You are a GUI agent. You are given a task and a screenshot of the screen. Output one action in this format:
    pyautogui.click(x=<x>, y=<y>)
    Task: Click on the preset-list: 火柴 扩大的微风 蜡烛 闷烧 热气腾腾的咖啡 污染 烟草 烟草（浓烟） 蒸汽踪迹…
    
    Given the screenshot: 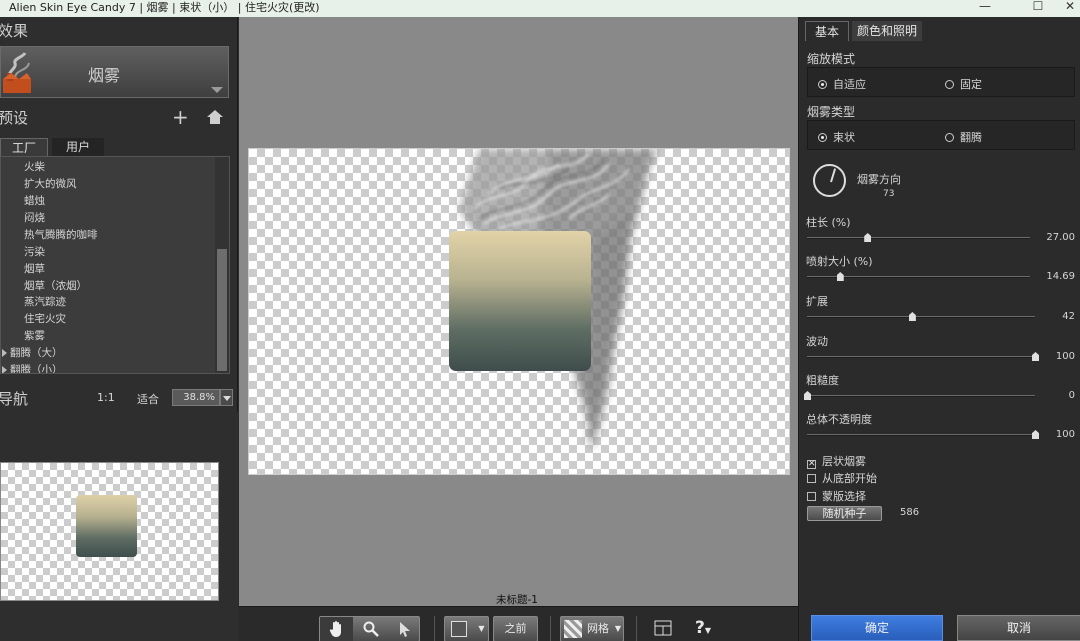 What is the action you would take?
    pyautogui.click(x=115, y=265)
    